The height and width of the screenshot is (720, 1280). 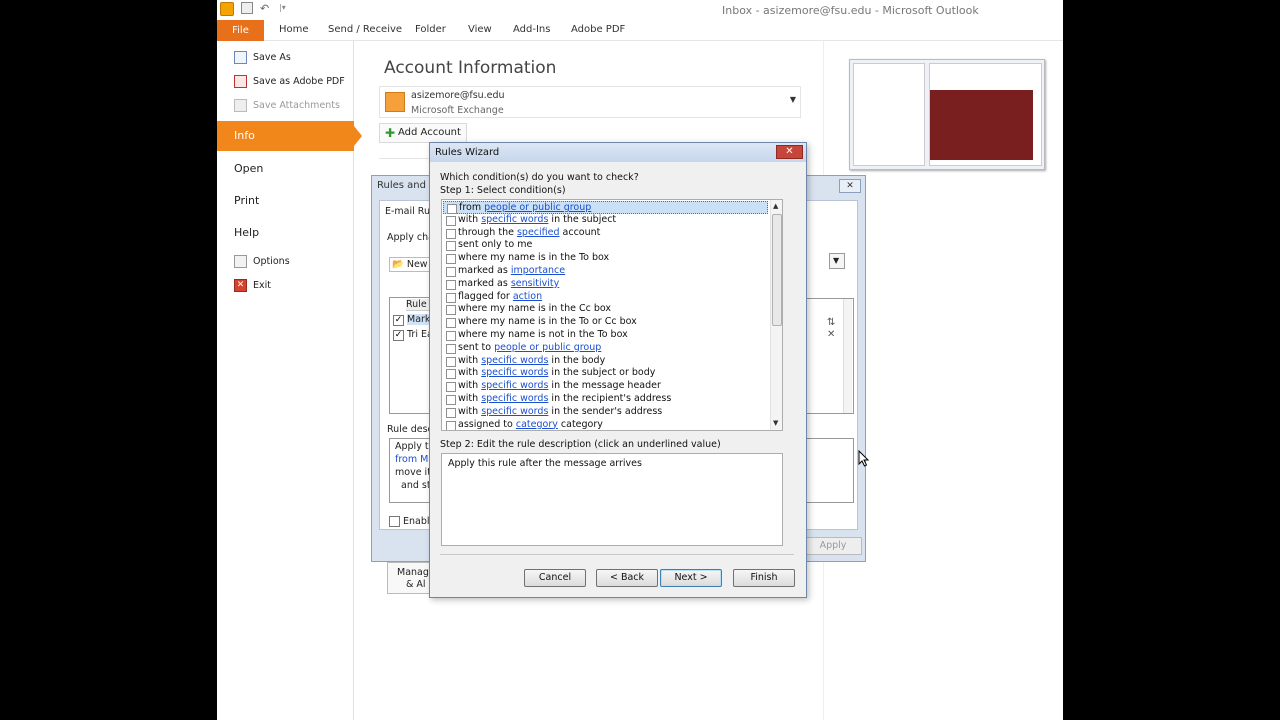 I want to click on condition-row: where my name is in the Cc box, so click(x=605, y=309).